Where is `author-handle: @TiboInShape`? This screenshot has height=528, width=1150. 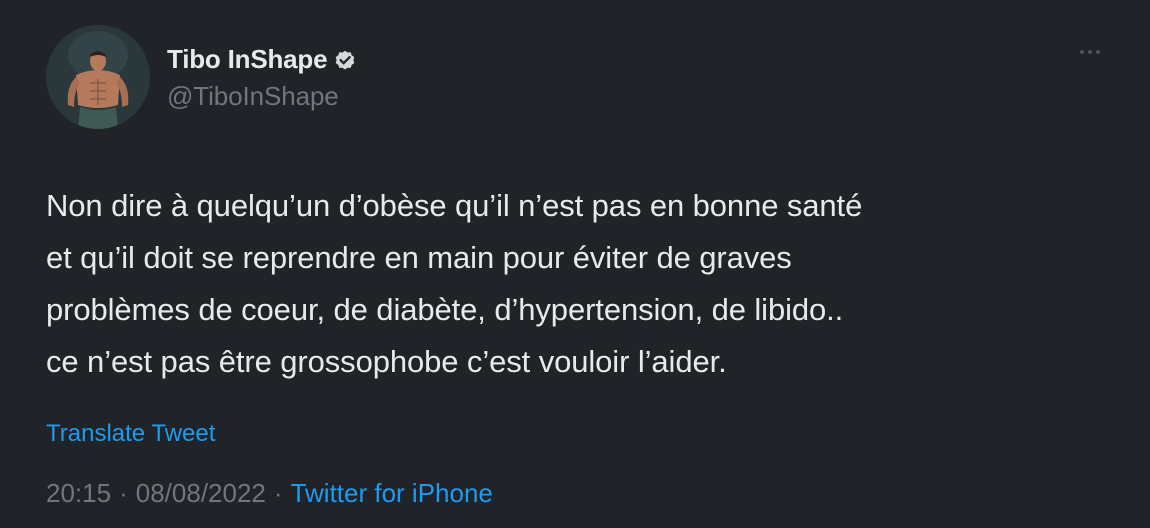 author-handle: @TiboInShape is located at coordinates (262, 96).